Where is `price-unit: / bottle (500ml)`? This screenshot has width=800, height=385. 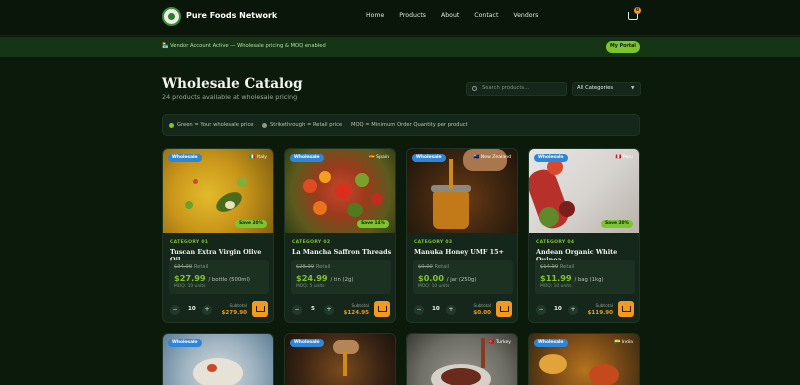 price-unit: / bottle (500ml) is located at coordinates (229, 280).